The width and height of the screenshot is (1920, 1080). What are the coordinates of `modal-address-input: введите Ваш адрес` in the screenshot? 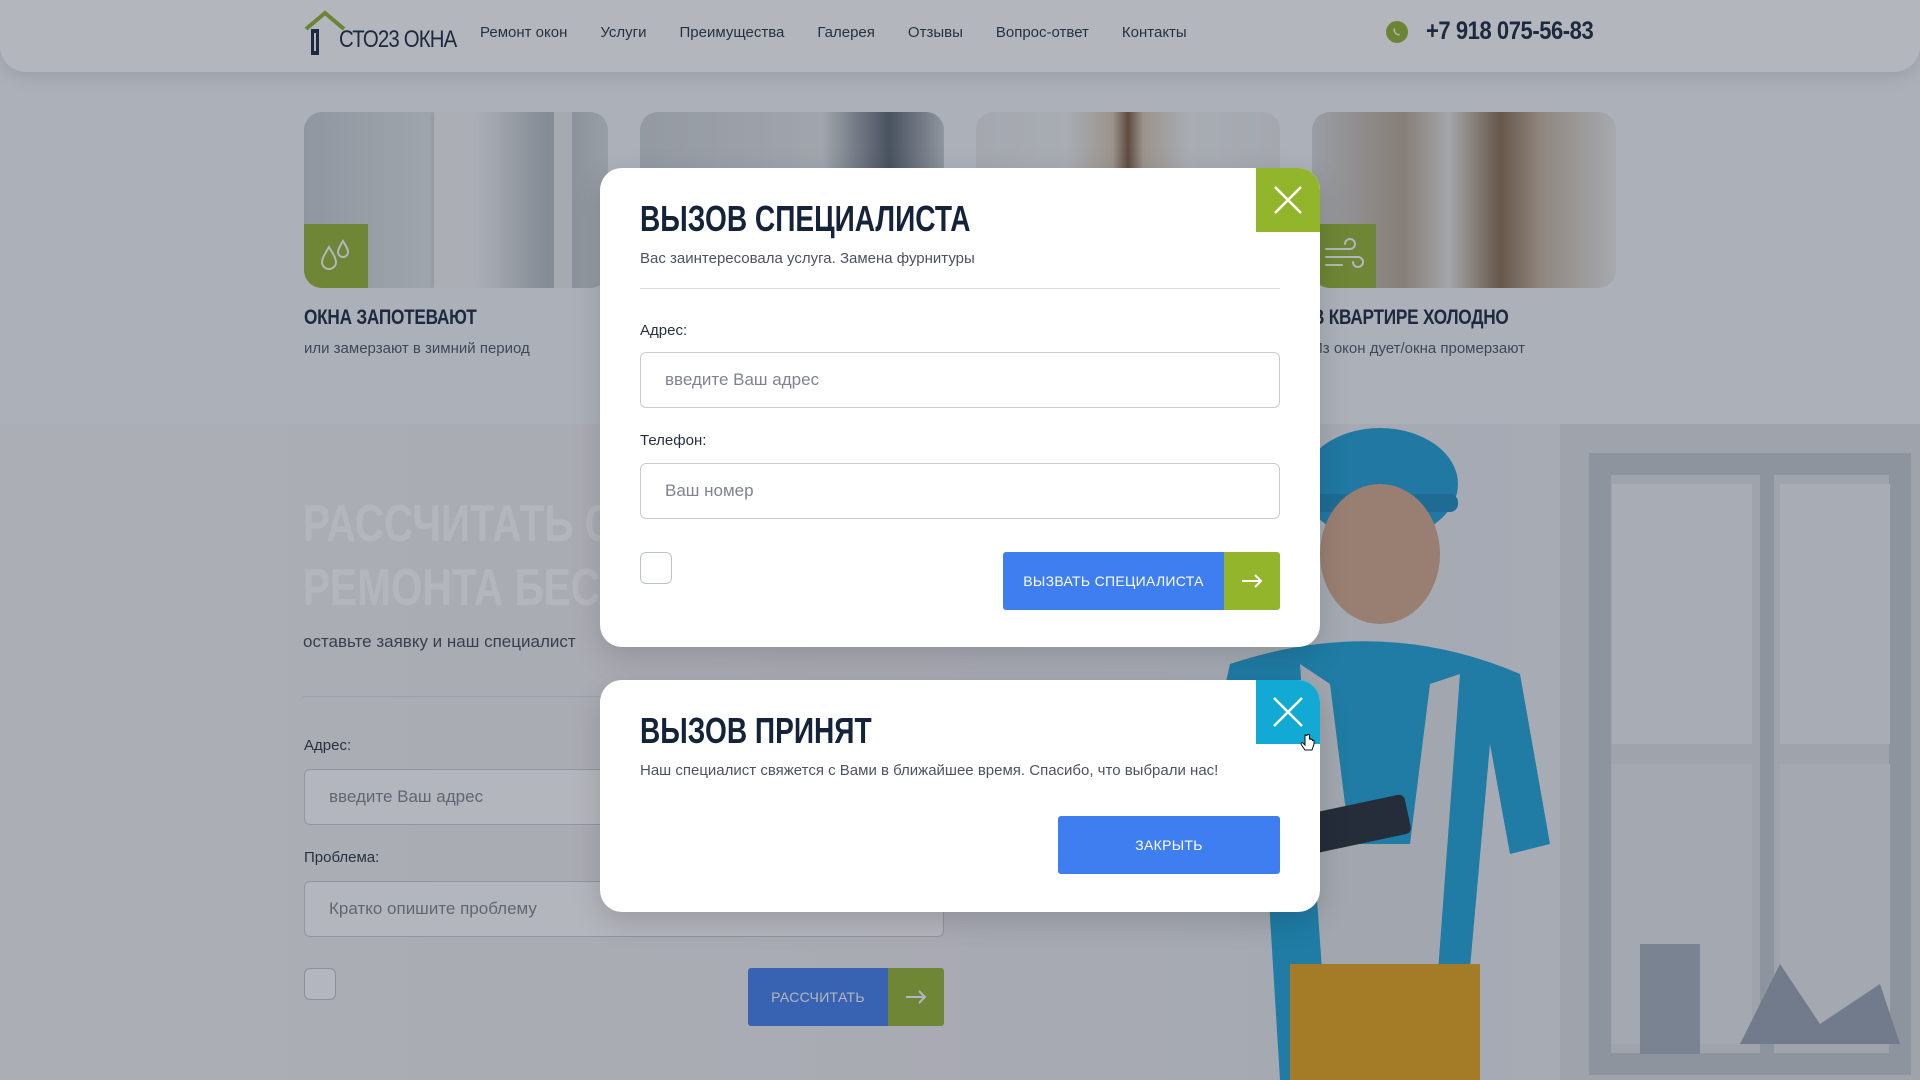 It's located at (960, 380).